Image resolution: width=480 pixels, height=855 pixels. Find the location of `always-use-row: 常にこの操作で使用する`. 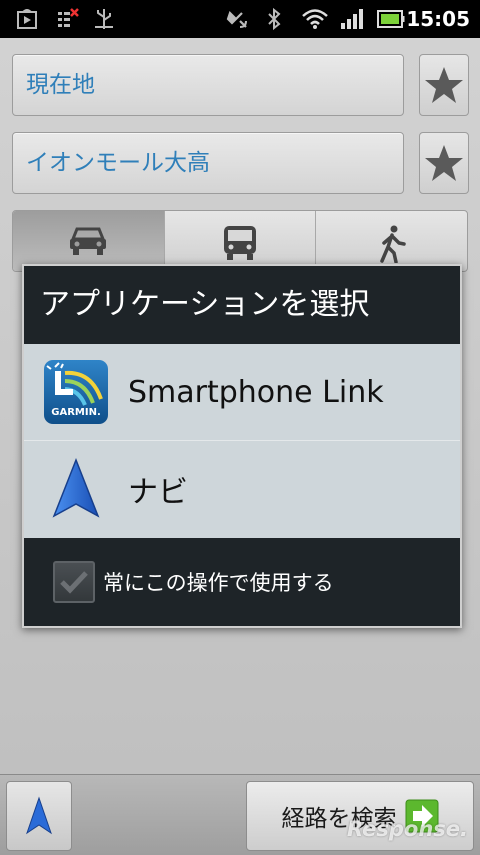

always-use-row: 常にこの操作で使用する is located at coordinates (242, 582).